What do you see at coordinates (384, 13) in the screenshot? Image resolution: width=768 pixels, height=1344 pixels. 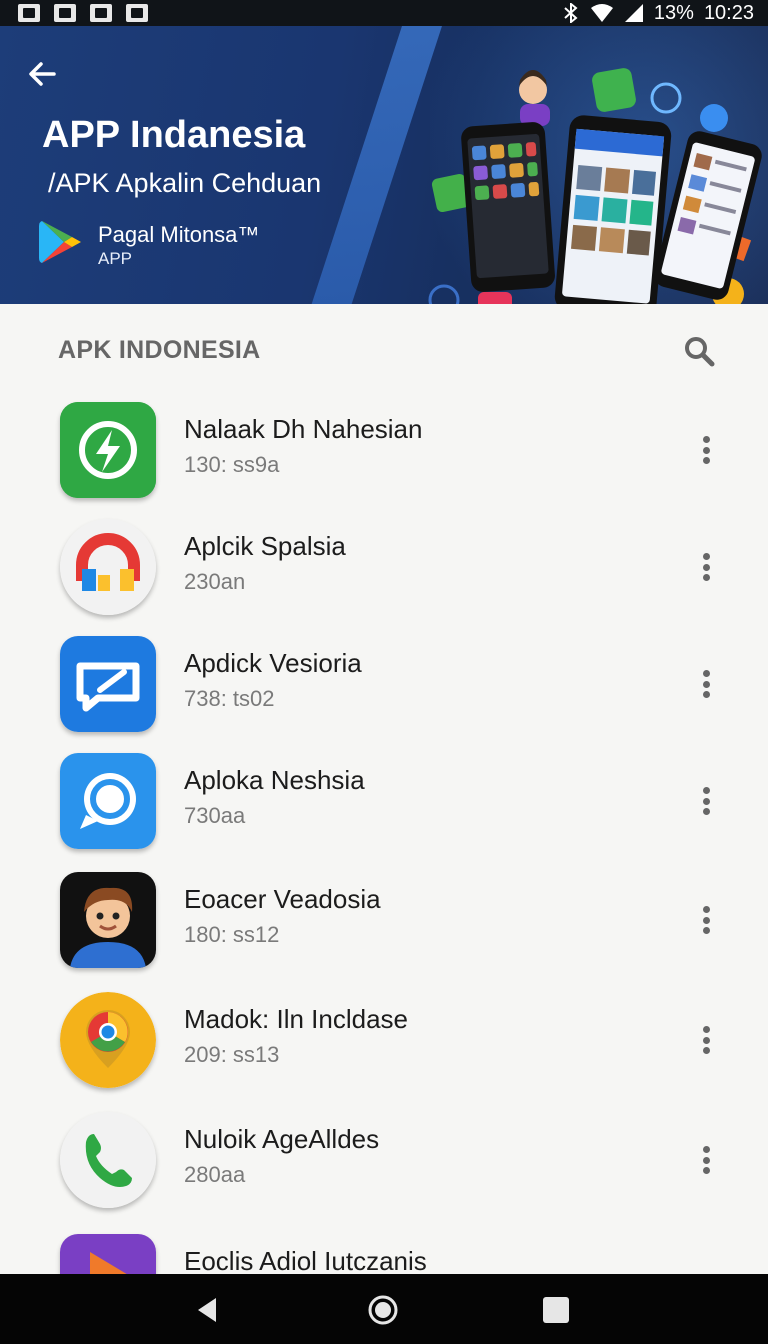 I see `status-bar: 13% 10:23` at bounding box center [384, 13].